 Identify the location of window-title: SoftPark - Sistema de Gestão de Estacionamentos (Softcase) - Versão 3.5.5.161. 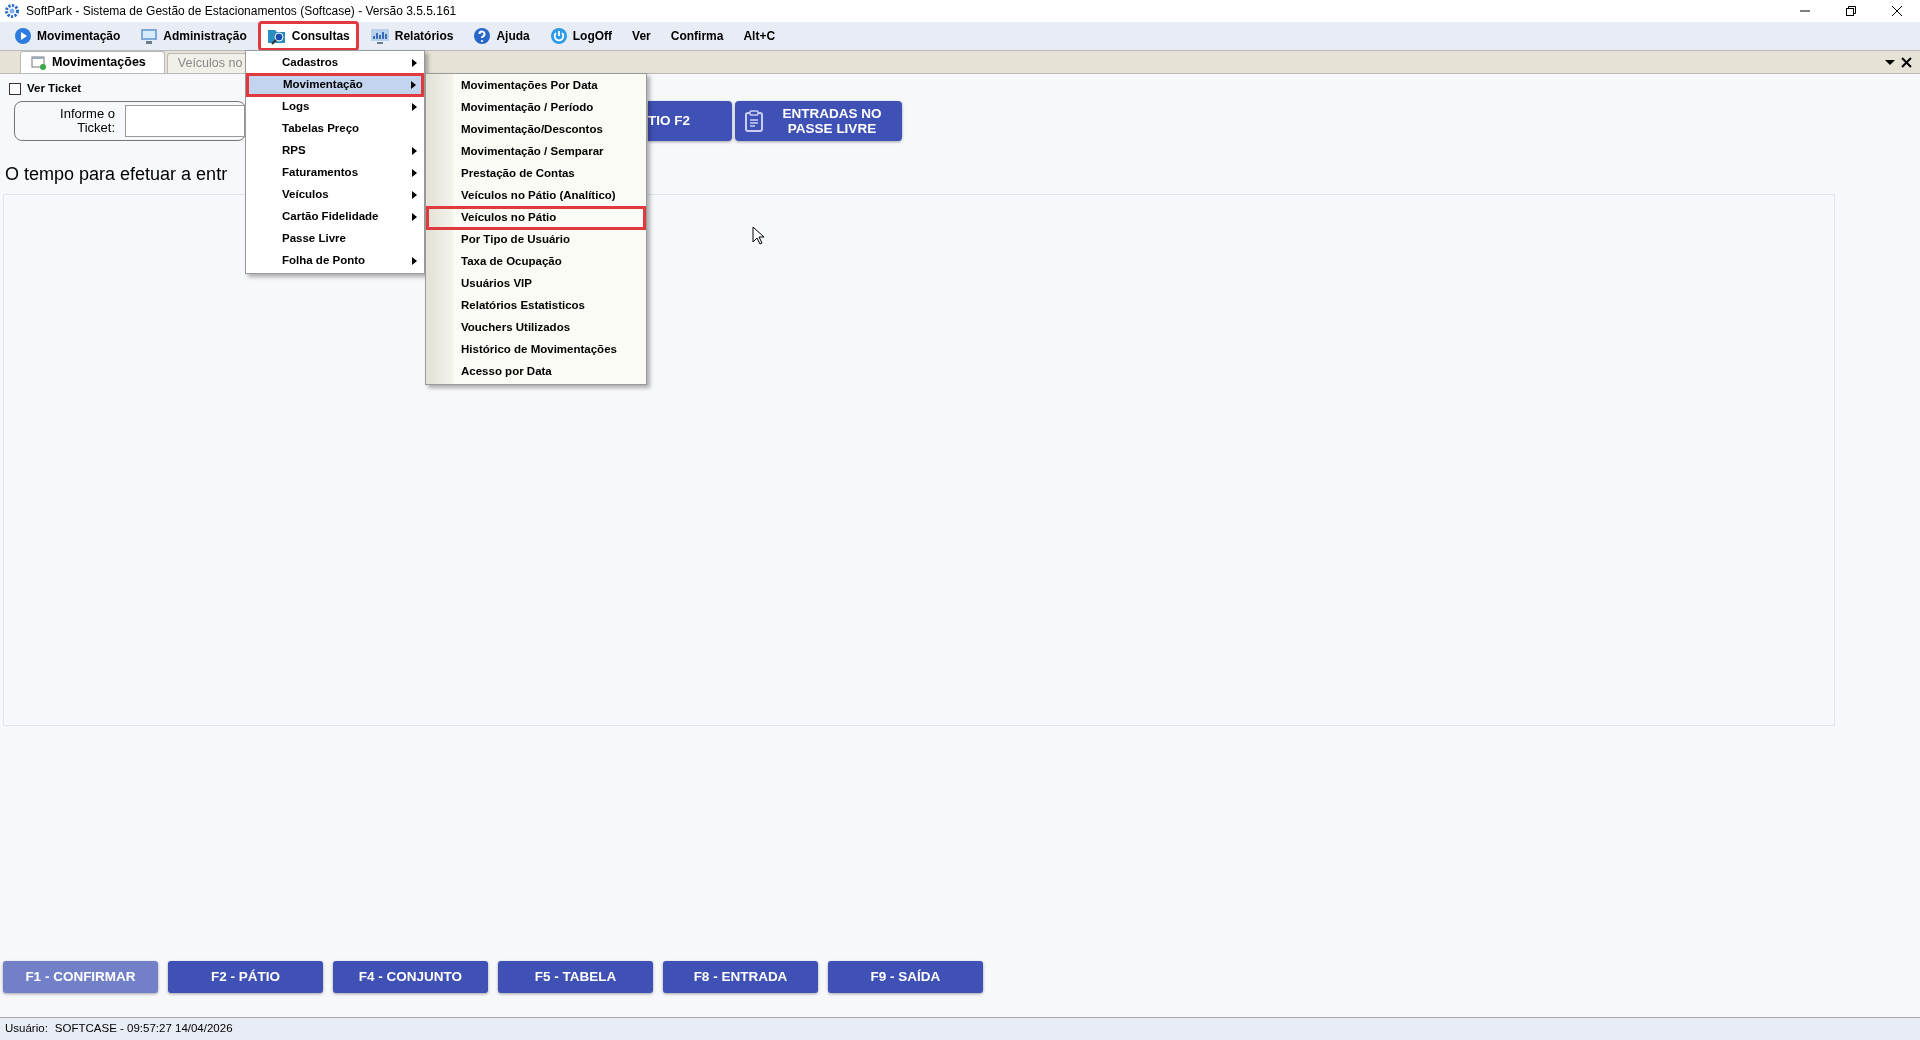
(241, 11).